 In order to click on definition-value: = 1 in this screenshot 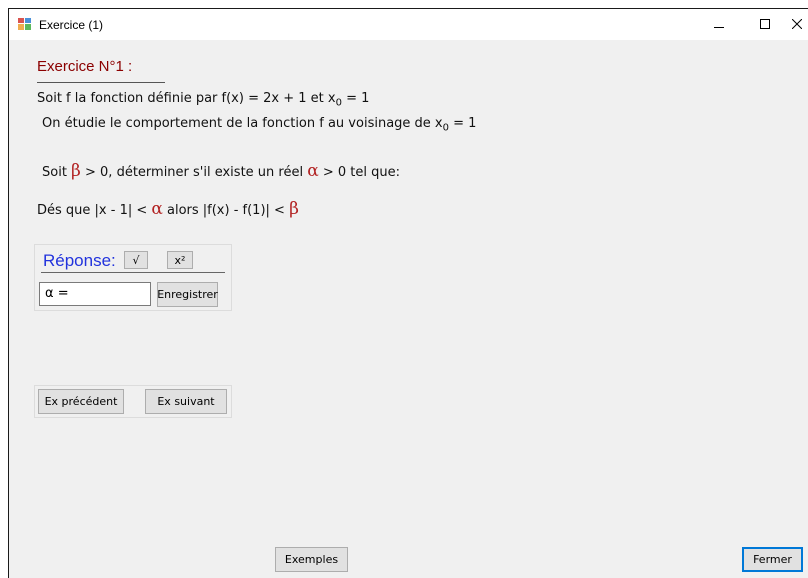, I will do `click(355, 98)`.